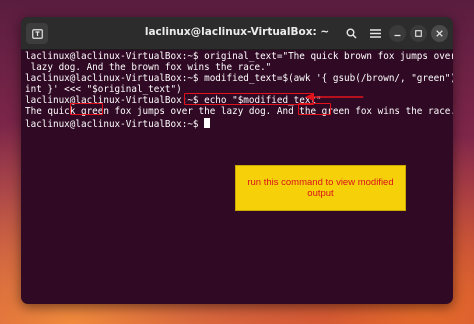 This screenshot has height=324, width=474. I want to click on close-button, so click(439, 33).